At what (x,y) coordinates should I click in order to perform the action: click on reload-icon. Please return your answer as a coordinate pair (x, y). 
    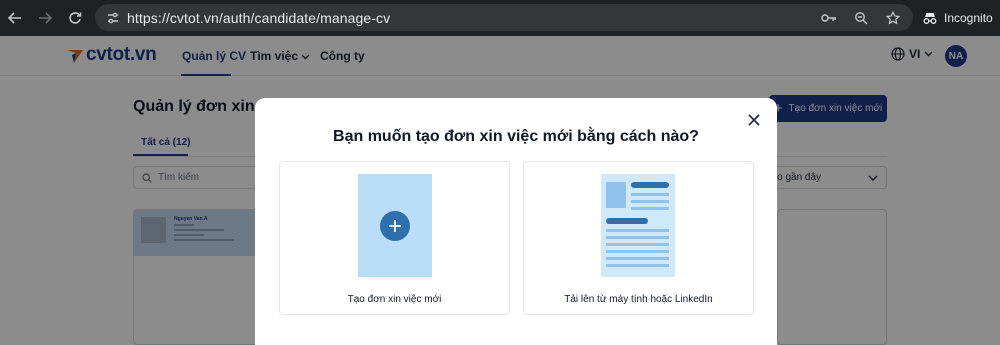
    Looking at the image, I should click on (75, 18).